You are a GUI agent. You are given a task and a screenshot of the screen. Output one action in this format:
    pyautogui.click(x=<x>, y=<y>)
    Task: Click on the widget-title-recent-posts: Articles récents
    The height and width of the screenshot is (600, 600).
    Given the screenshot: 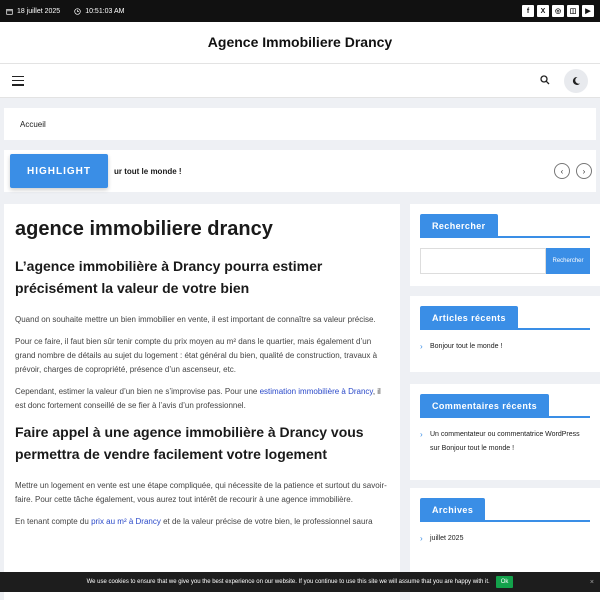 What is the action you would take?
    pyautogui.click(x=469, y=318)
    